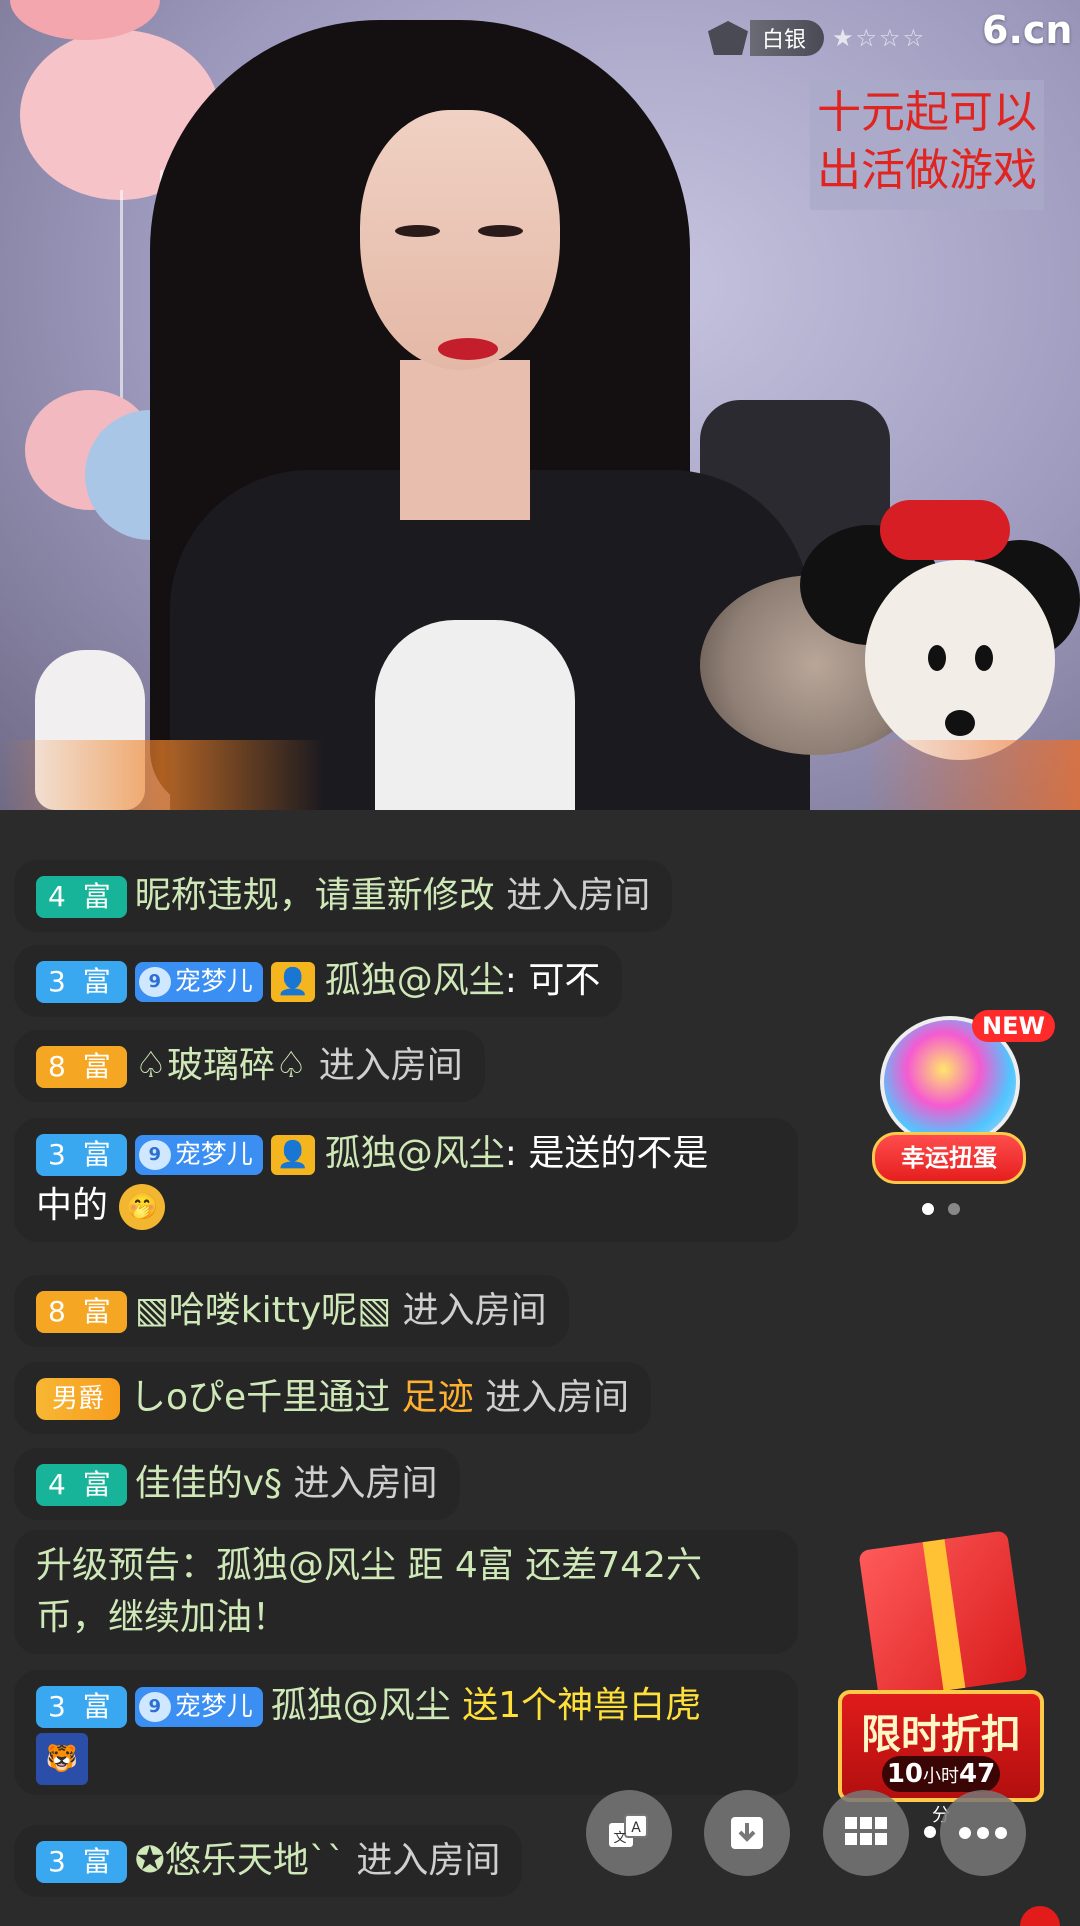 The width and height of the screenshot is (1080, 1926). I want to click on discount-countdown: 10小时47分, so click(941, 1791).